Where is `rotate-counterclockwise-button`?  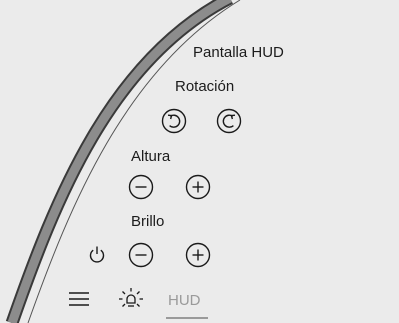
rotate-counterclockwise-button is located at coordinates (174, 121).